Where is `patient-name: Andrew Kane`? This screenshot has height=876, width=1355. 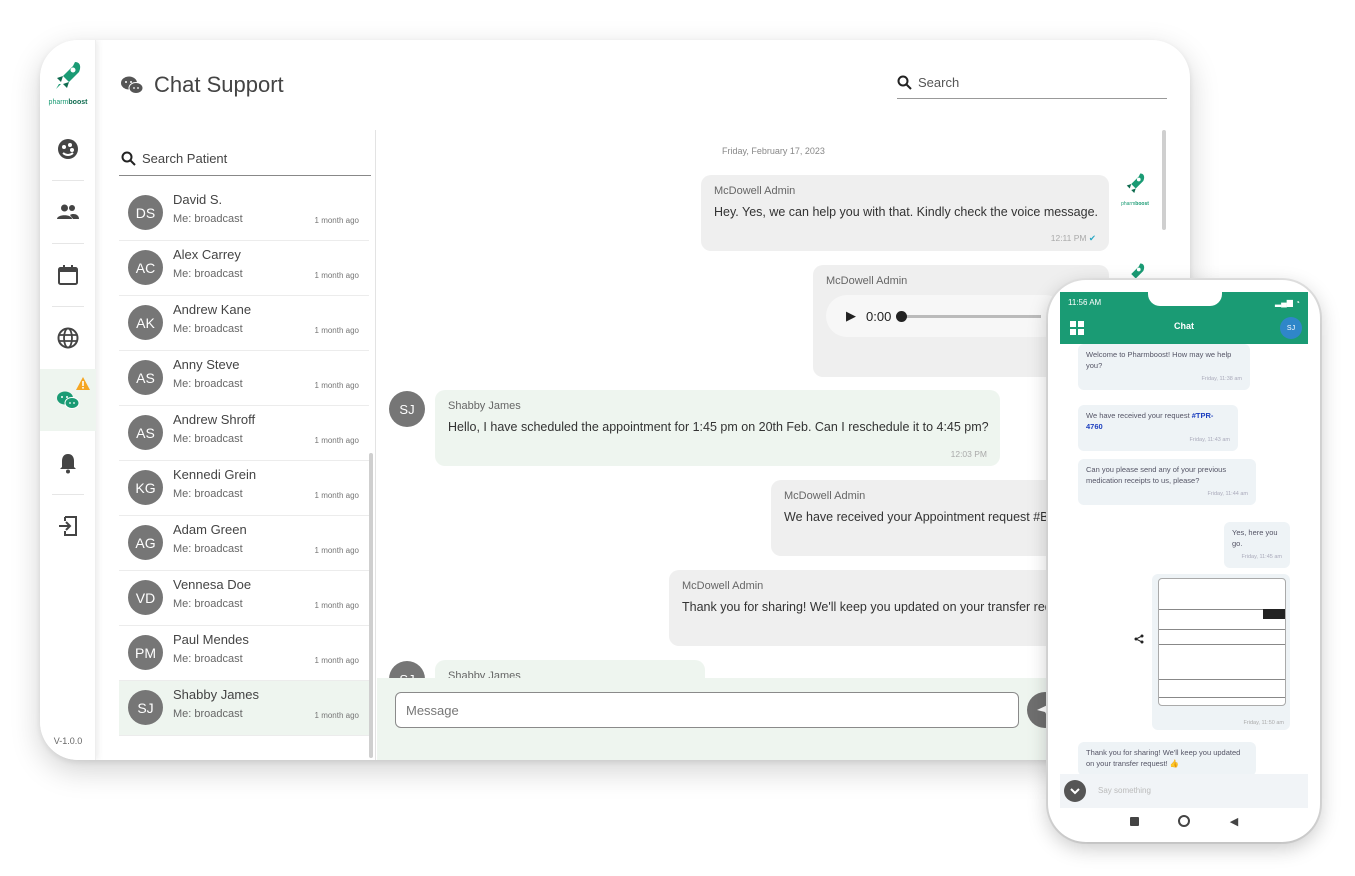
patient-name: Andrew Kane is located at coordinates (212, 309).